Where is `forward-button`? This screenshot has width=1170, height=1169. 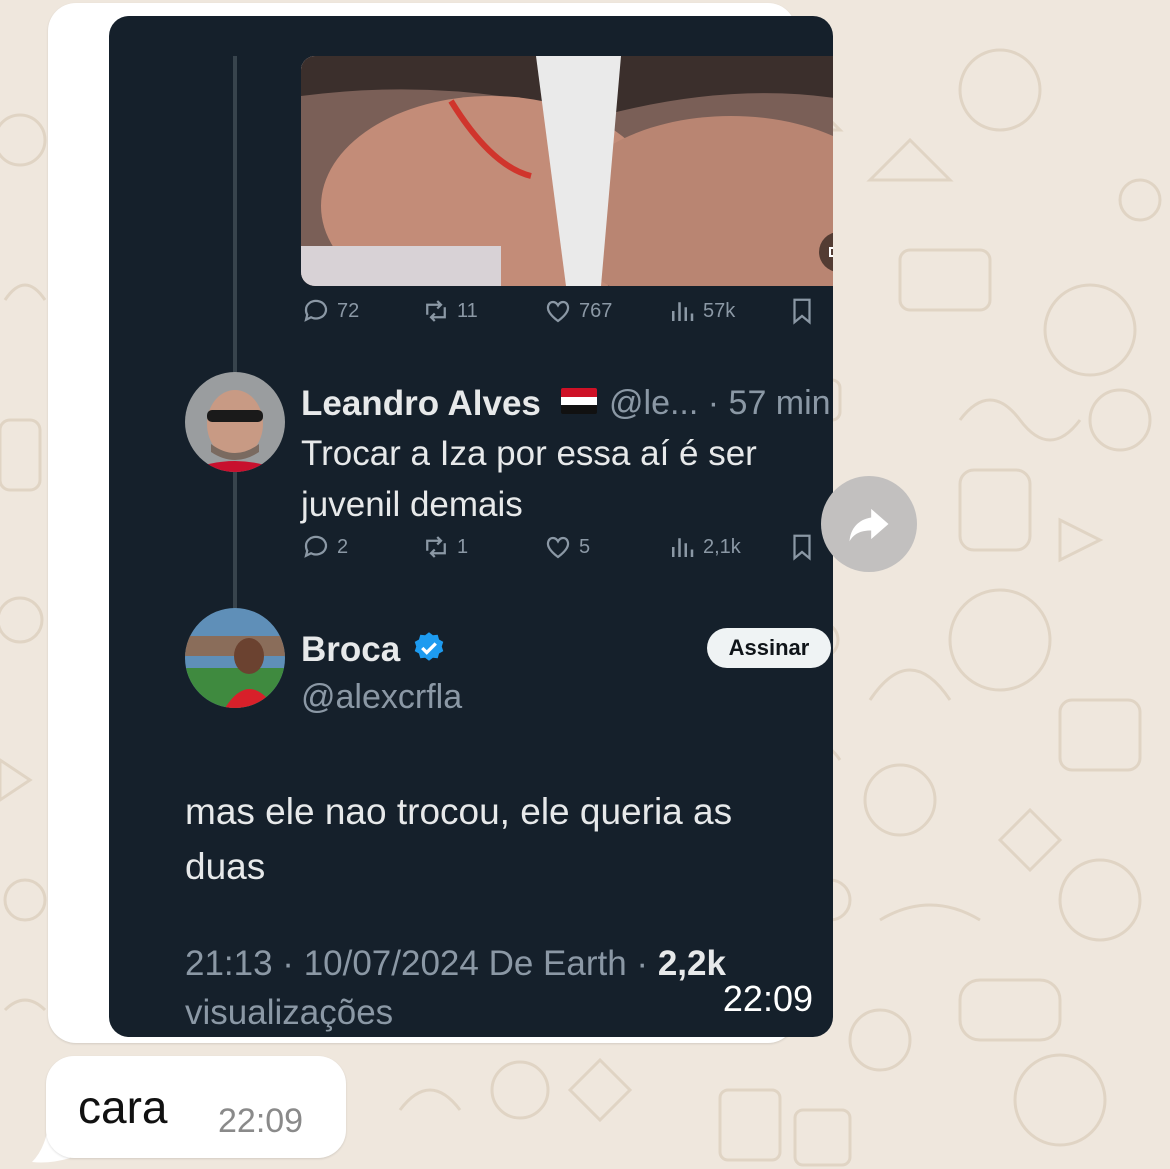
forward-button is located at coordinates (869, 524).